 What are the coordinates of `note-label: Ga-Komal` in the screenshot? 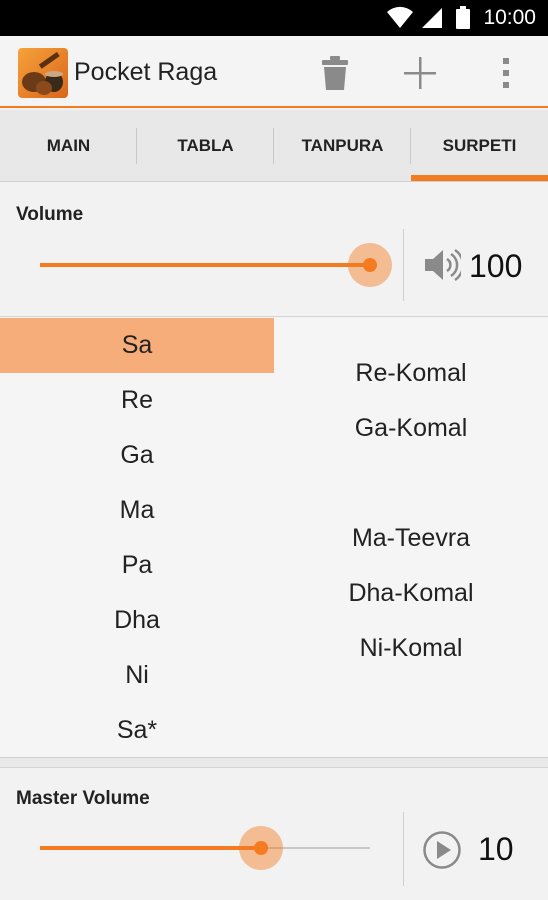 It's located at (411, 428).